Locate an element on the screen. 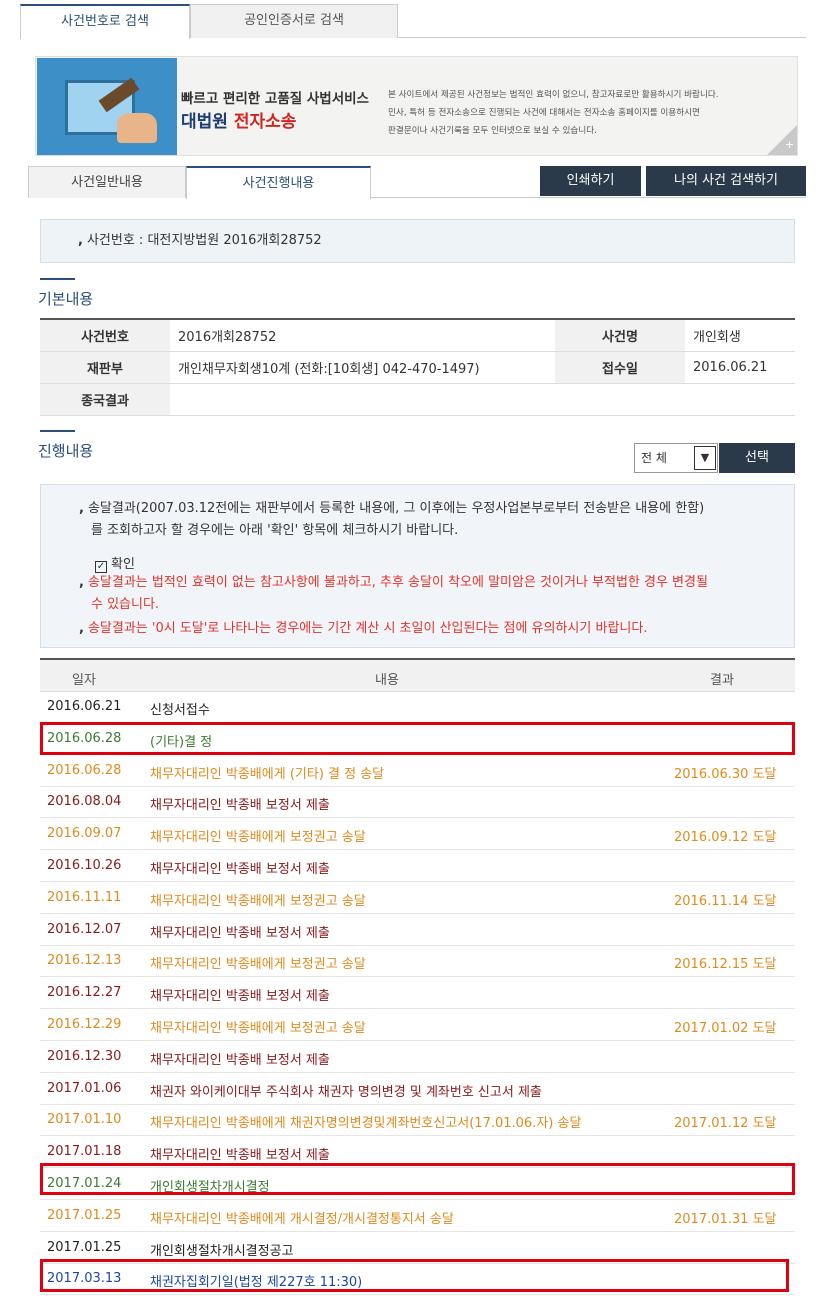  final-result-label: 종국결과 is located at coordinates (105, 399).